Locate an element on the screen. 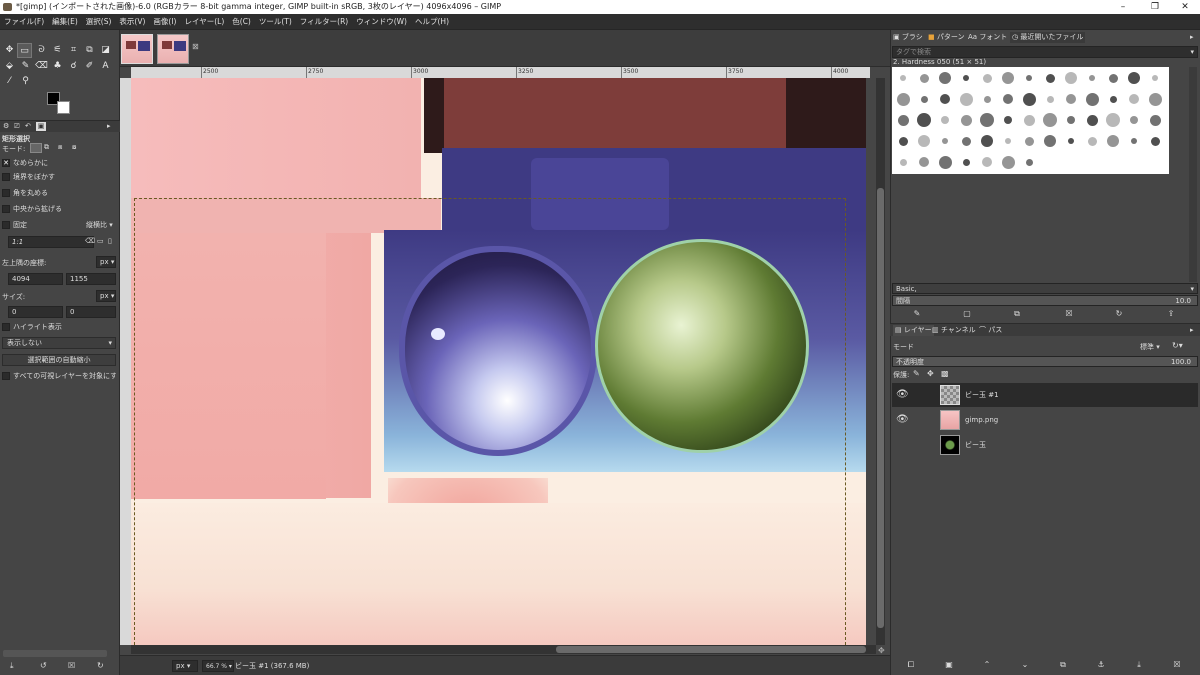 The height and width of the screenshot is (675, 1200). minimize-button: – is located at coordinates (1123, 7).